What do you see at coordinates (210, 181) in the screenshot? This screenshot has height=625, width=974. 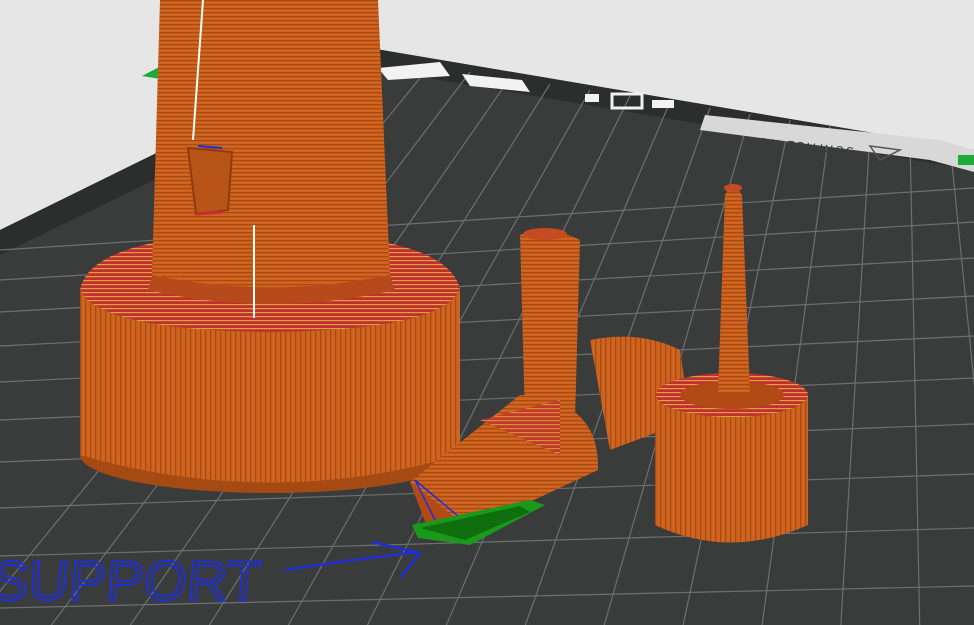 I see `cone-window` at bounding box center [210, 181].